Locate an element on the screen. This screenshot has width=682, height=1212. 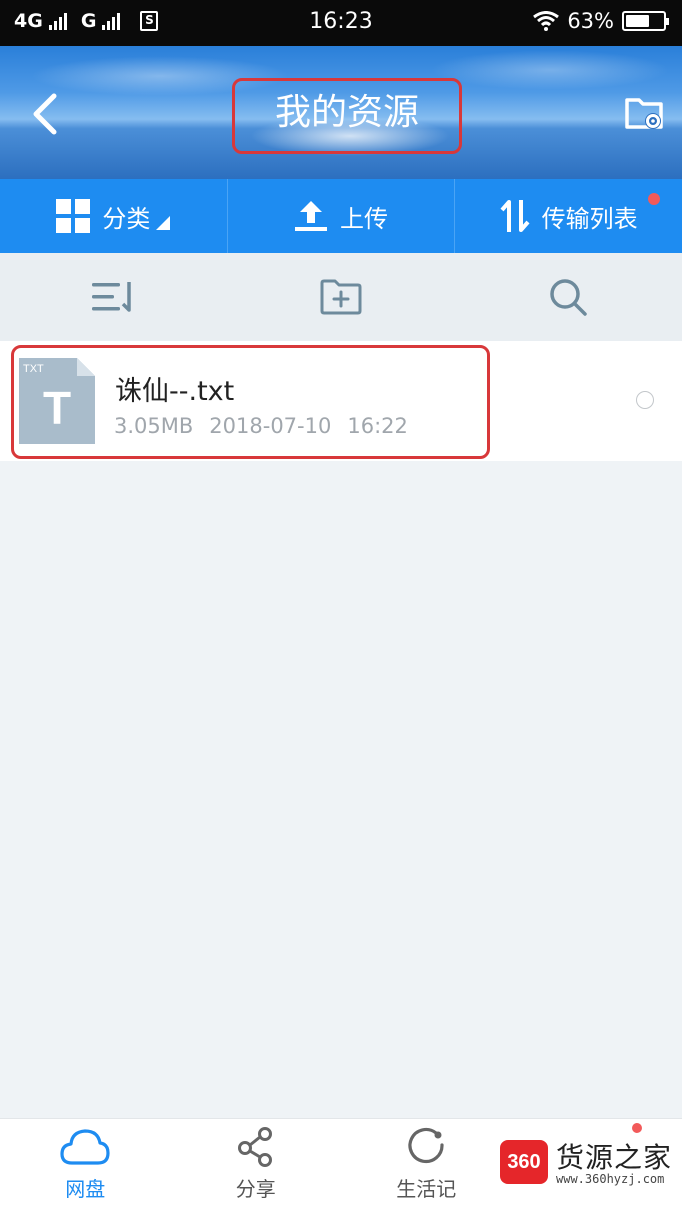
watermark-logo: 360 is located at coordinates (524, 1162).